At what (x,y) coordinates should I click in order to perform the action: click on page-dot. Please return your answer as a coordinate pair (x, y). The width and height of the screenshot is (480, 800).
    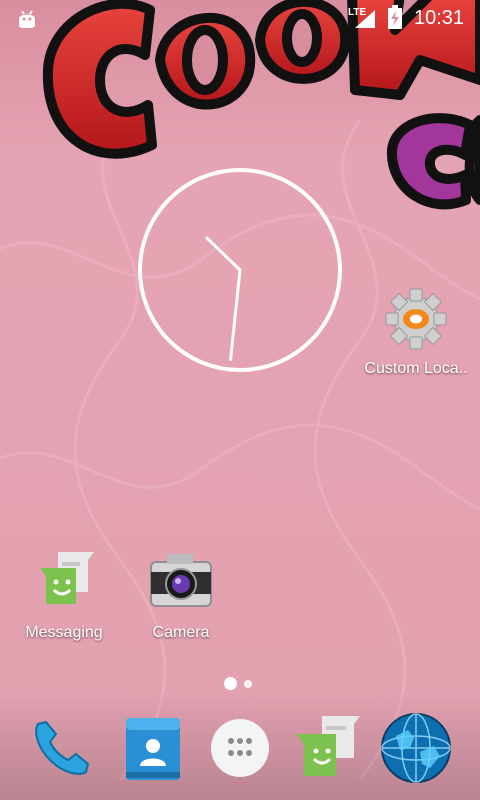
    Looking at the image, I should click on (248, 684).